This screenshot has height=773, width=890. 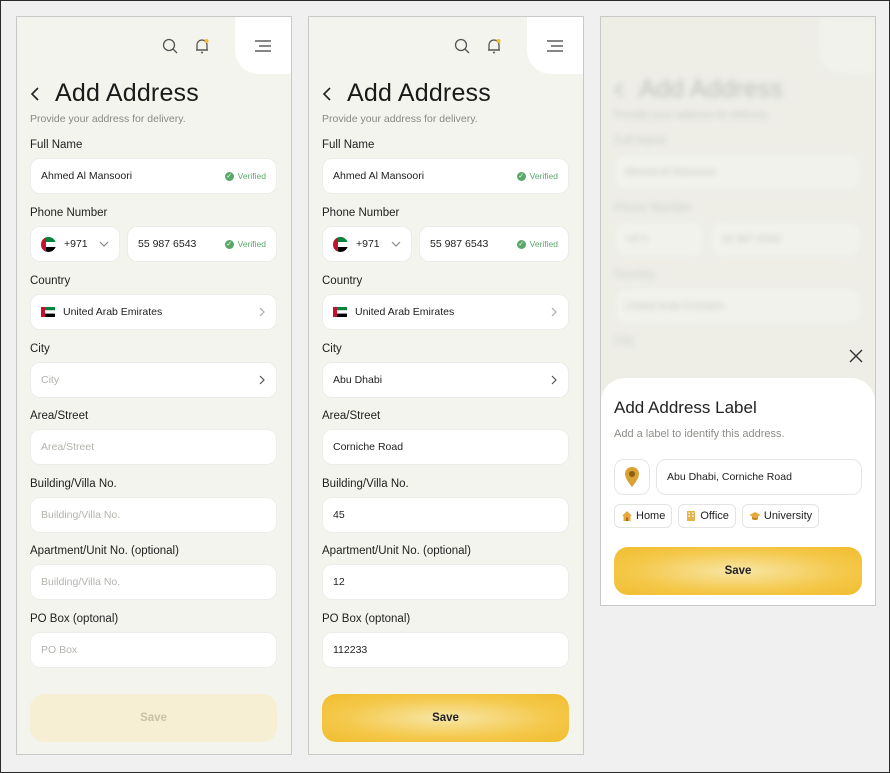 I want to click on area-input: Corniche Road, so click(x=445, y=447).